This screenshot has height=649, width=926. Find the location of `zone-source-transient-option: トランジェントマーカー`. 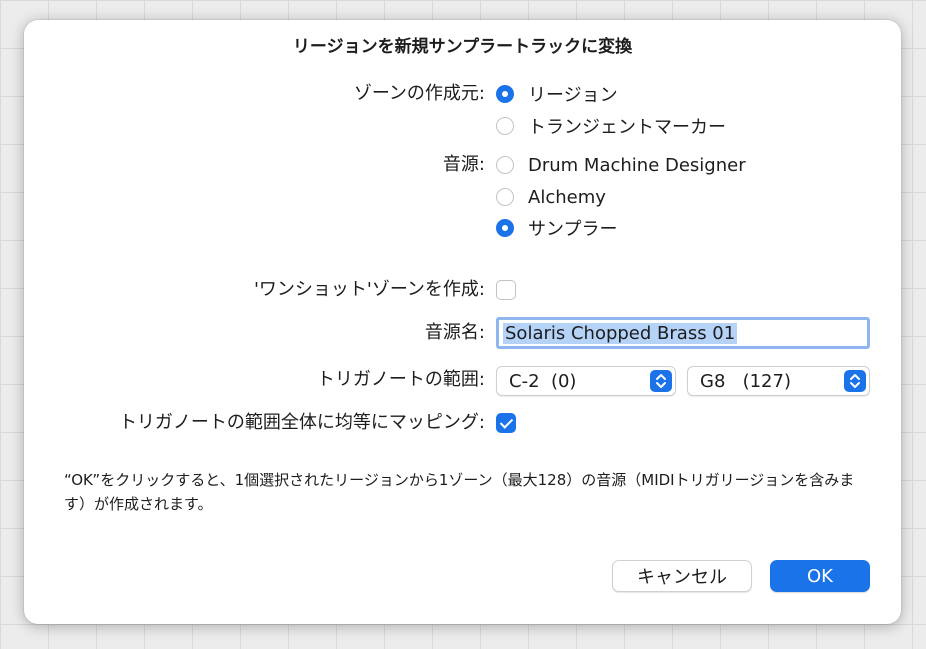

zone-source-transient-option: トランジェントマーカー is located at coordinates (611, 126).